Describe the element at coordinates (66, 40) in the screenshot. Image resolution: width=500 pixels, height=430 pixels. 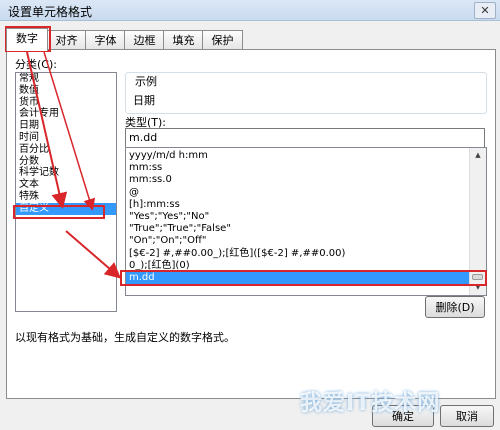
I see `tab-alignment: 对齐` at that location.